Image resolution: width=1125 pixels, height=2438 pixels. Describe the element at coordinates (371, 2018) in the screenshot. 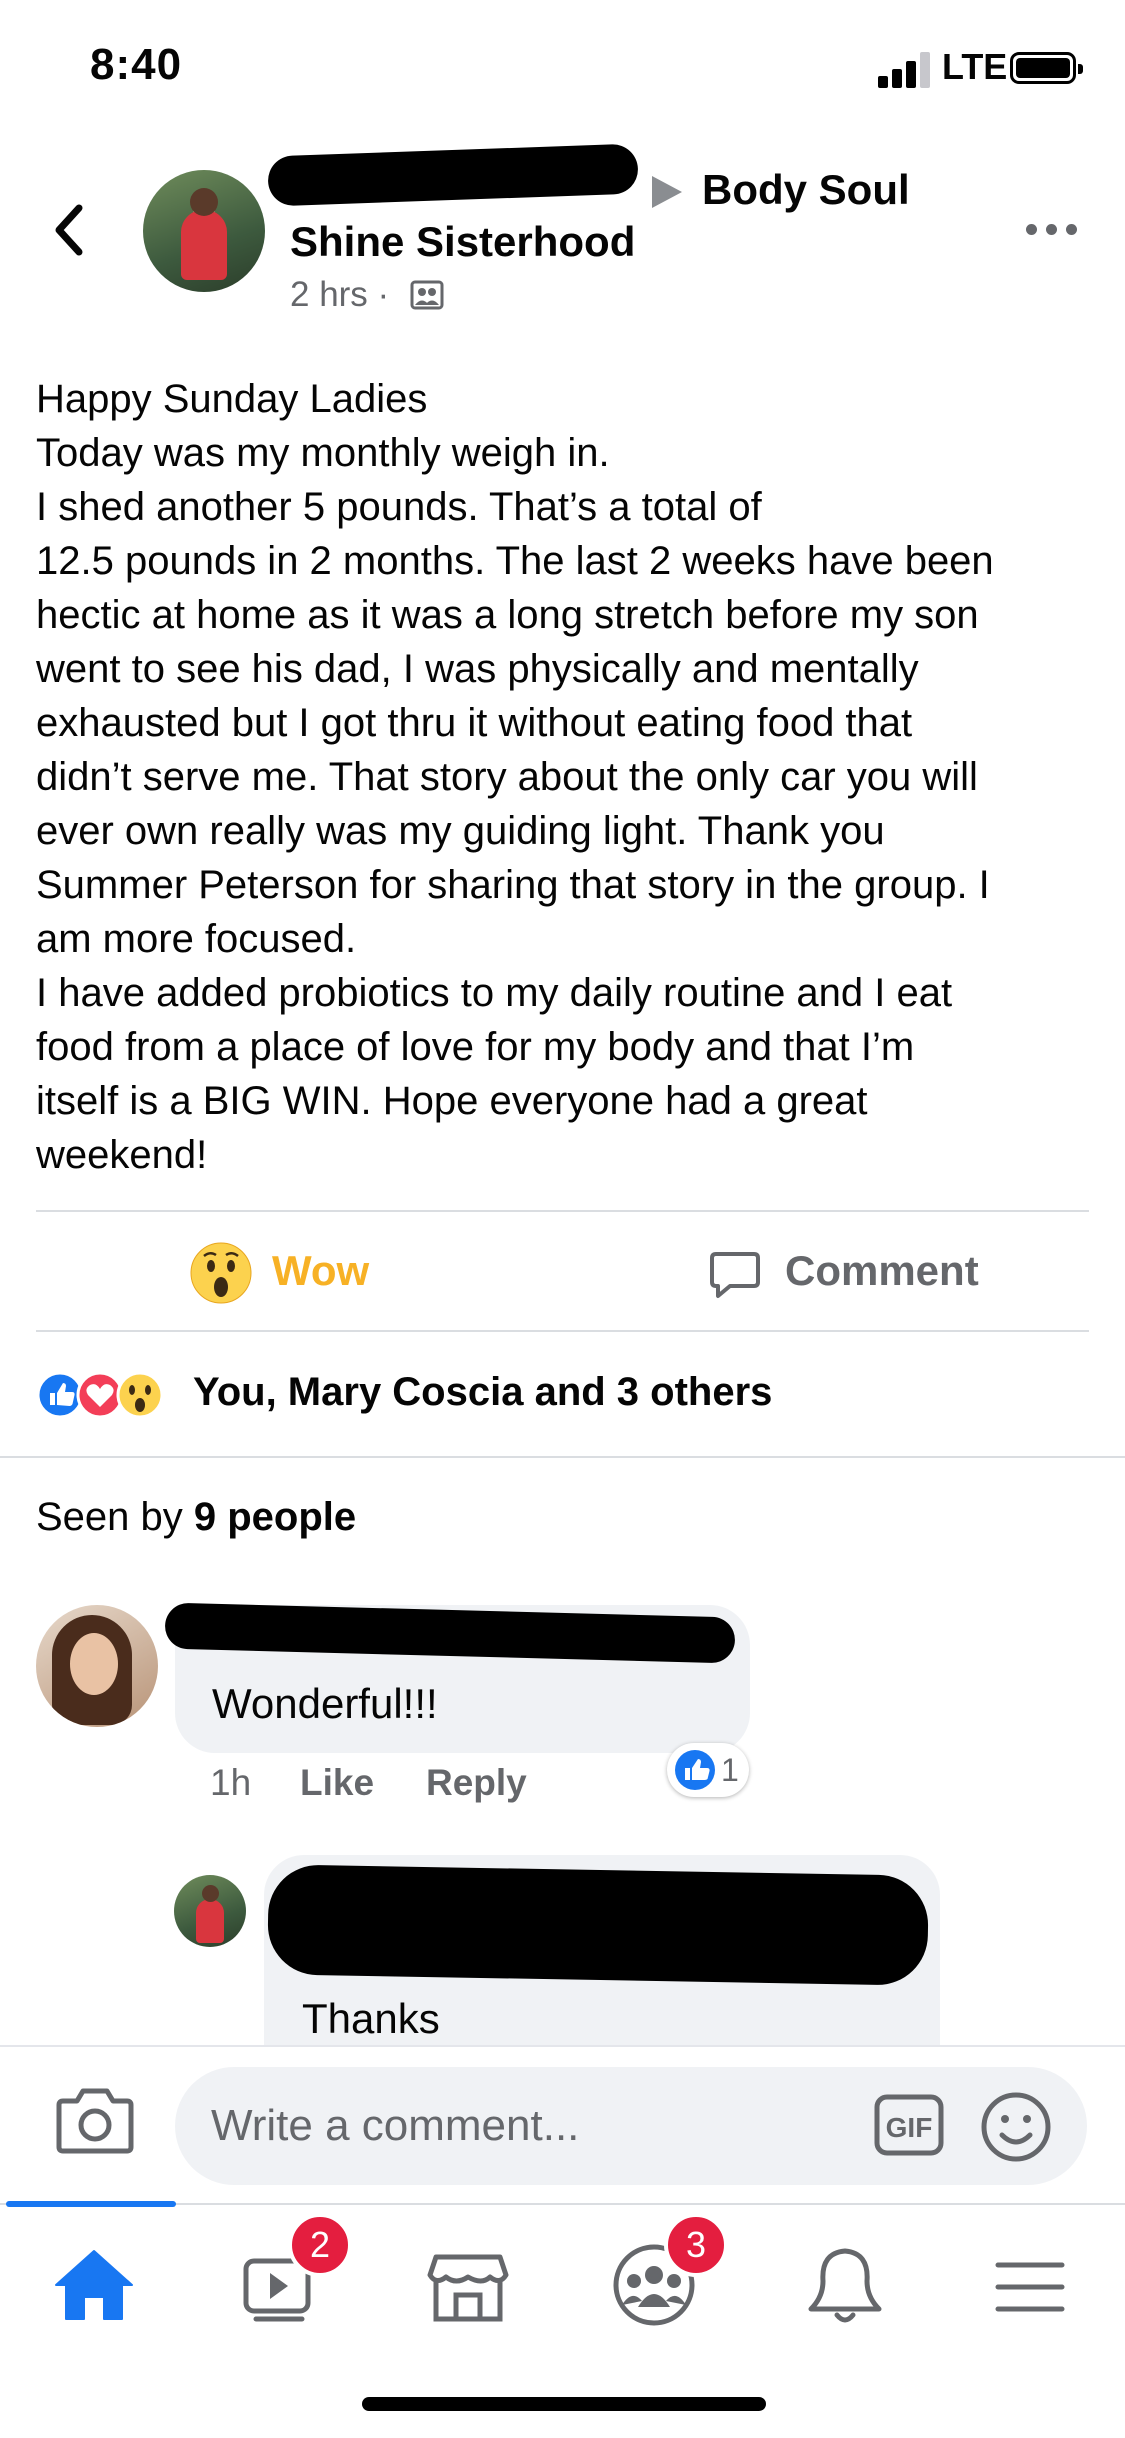

I see `reply-text: Thanks` at that location.